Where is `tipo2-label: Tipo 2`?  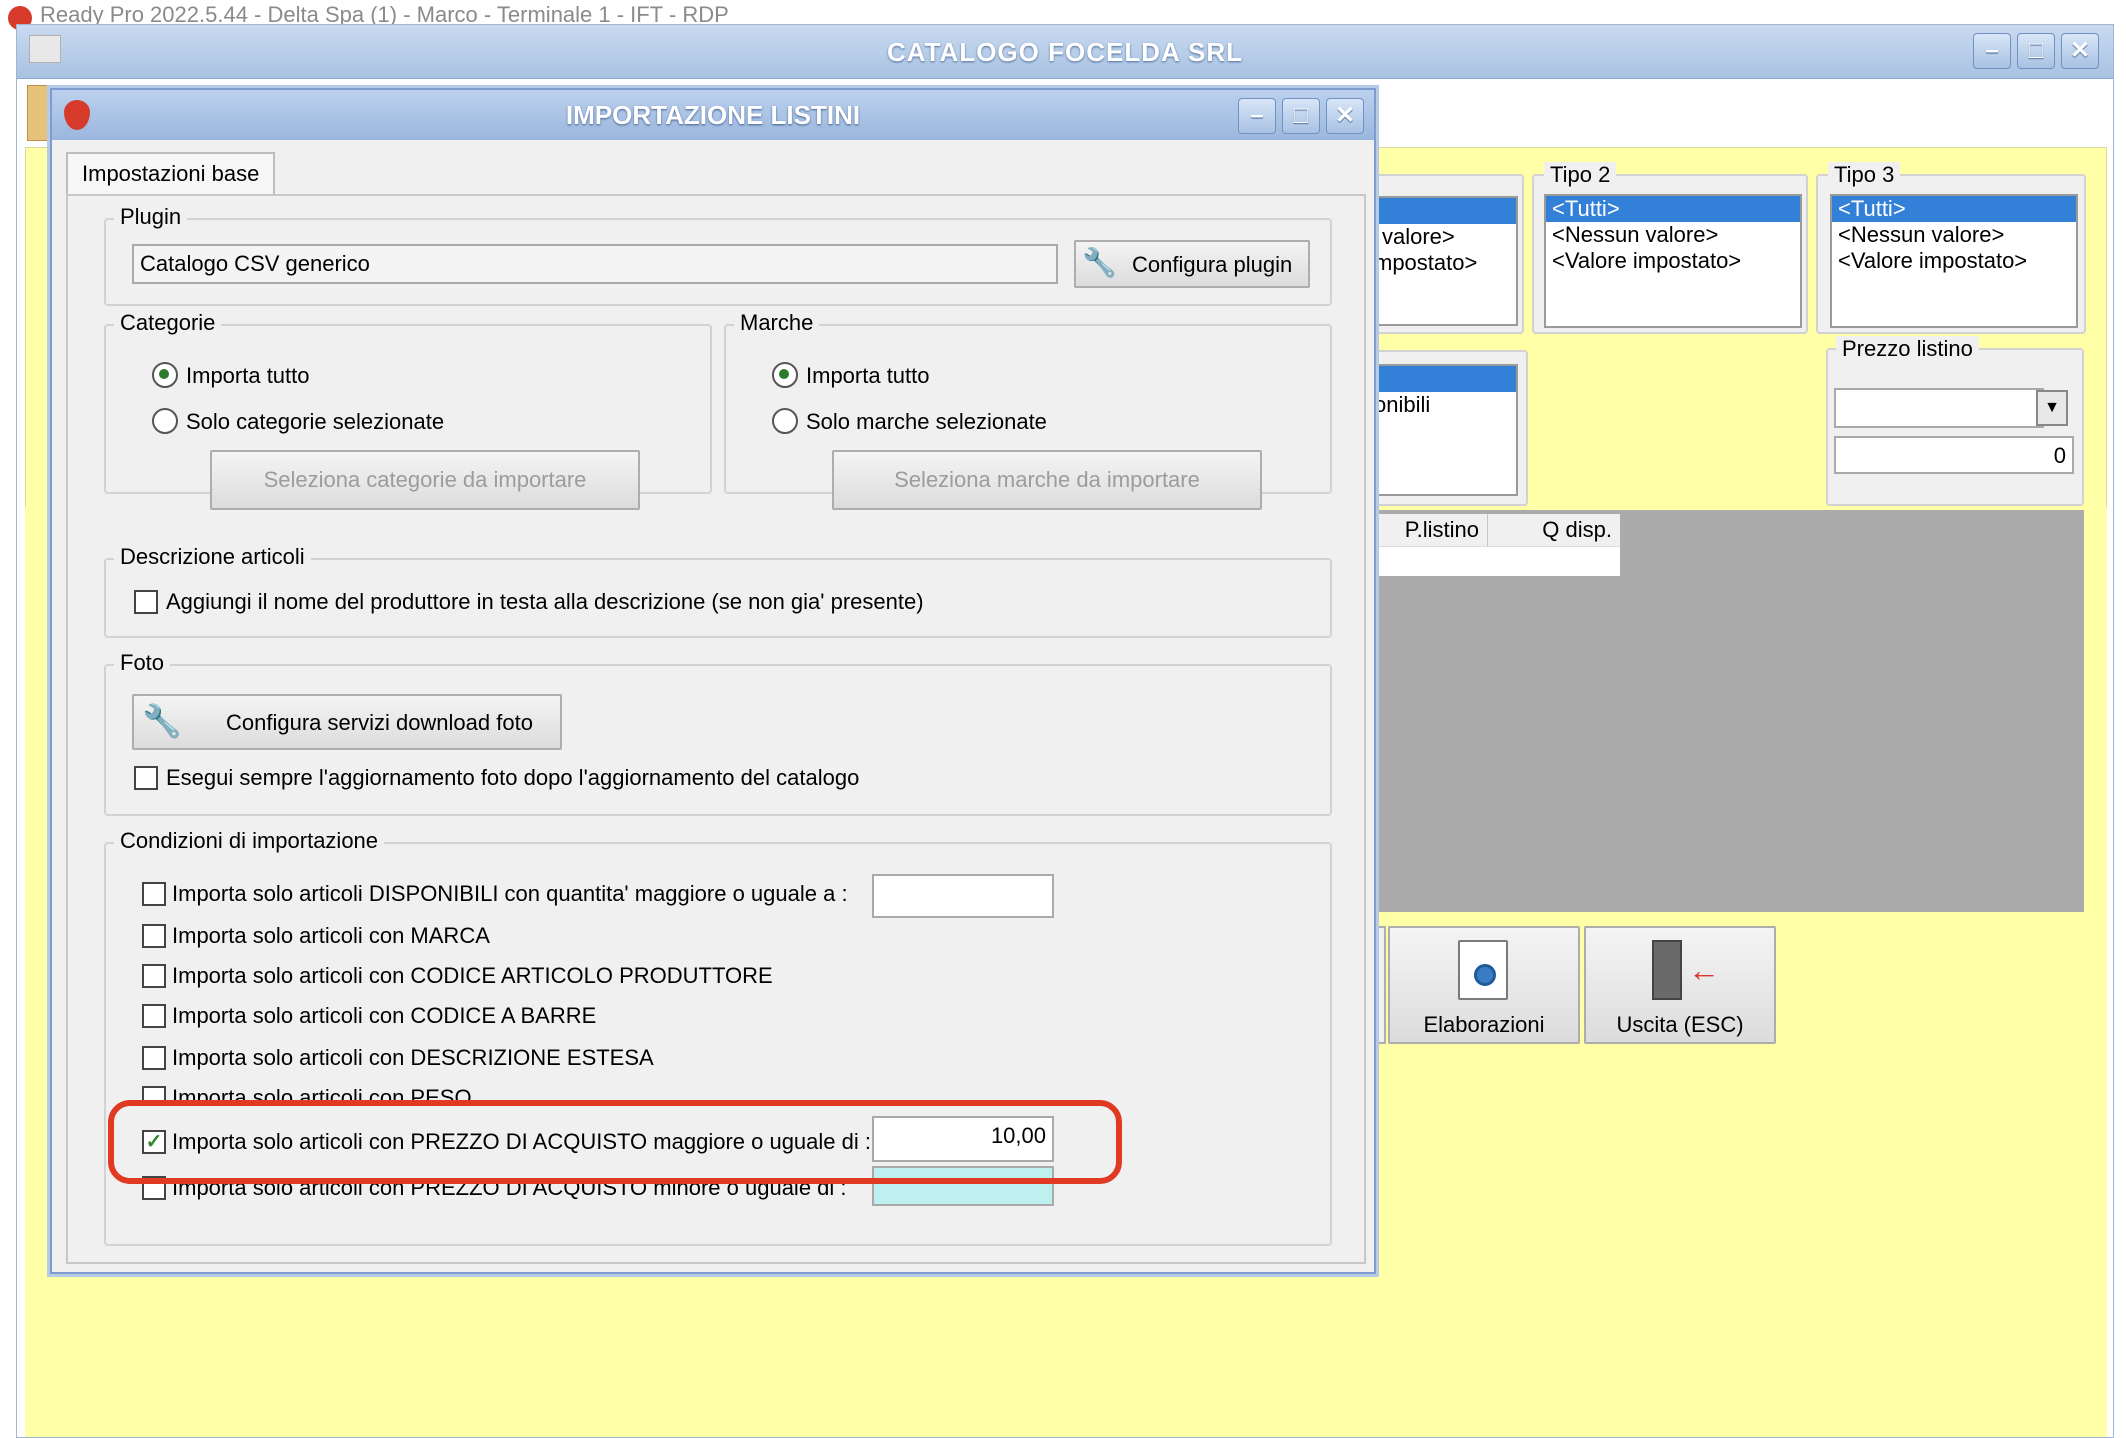
tipo2-label: Tipo 2 is located at coordinates (1580, 175).